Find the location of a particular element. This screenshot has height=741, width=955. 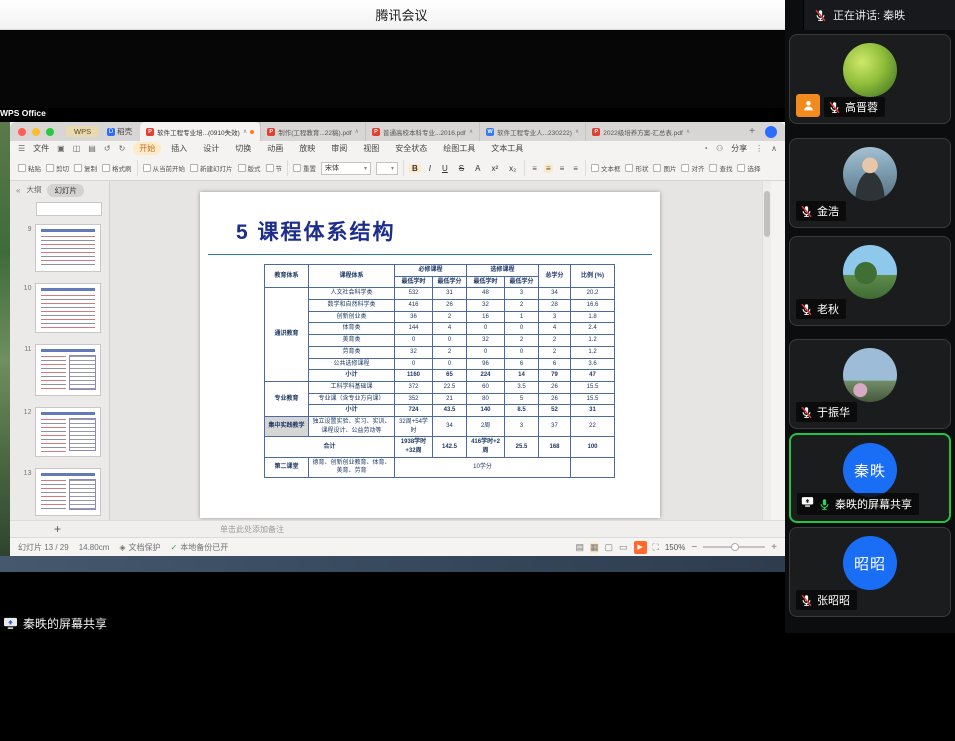

tool-重置: 重置 is located at coordinates (304, 168).